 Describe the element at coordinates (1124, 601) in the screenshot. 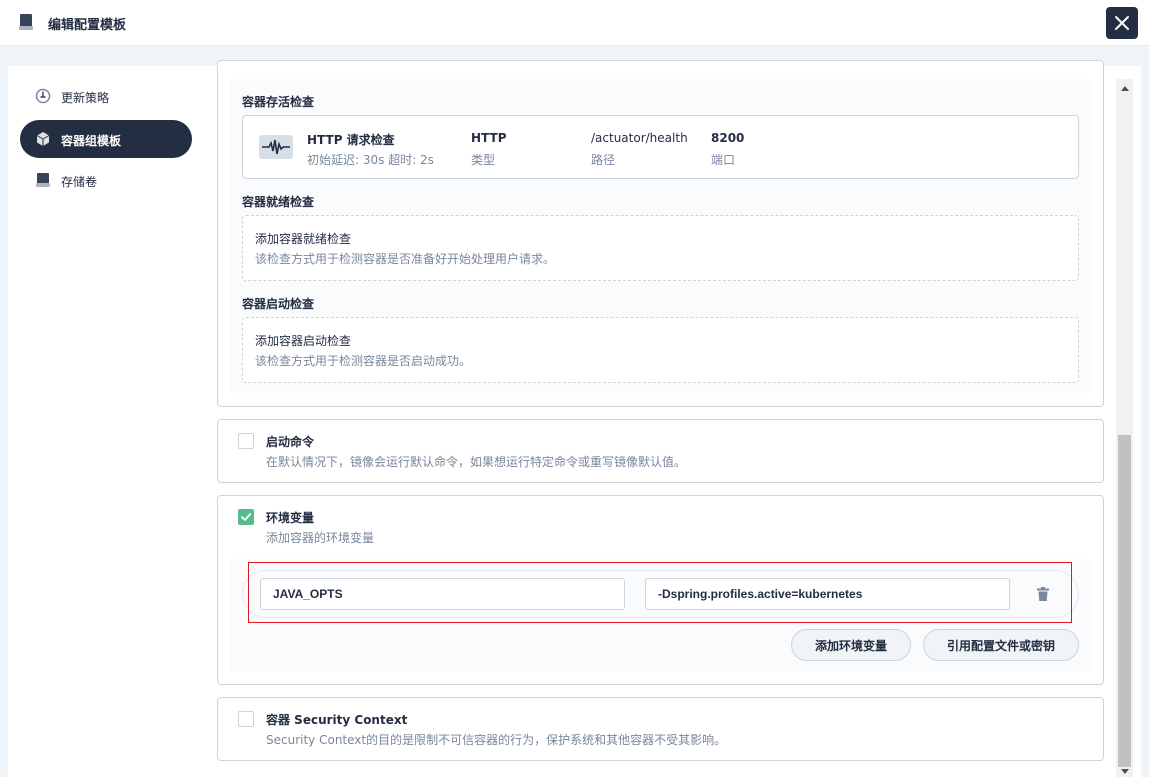

I see `scrollbar-thumb` at that location.